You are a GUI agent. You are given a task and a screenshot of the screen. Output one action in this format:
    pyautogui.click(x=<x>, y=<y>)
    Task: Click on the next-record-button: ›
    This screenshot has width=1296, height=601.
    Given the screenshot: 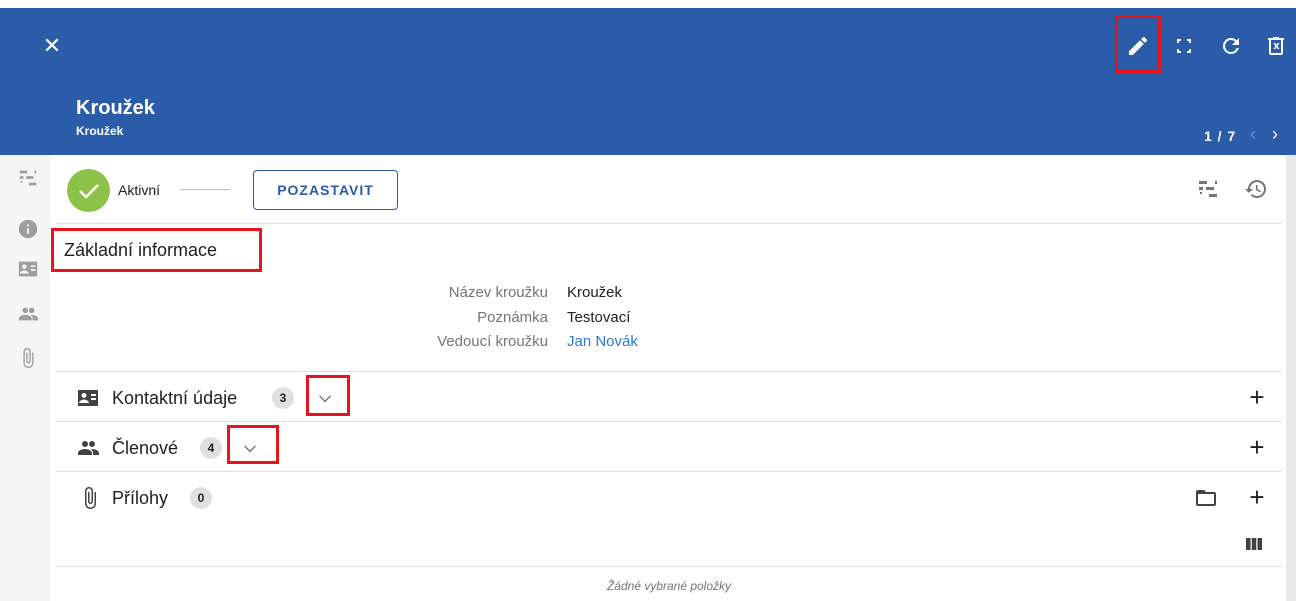 What is the action you would take?
    pyautogui.click(x=1275, y=134)
    